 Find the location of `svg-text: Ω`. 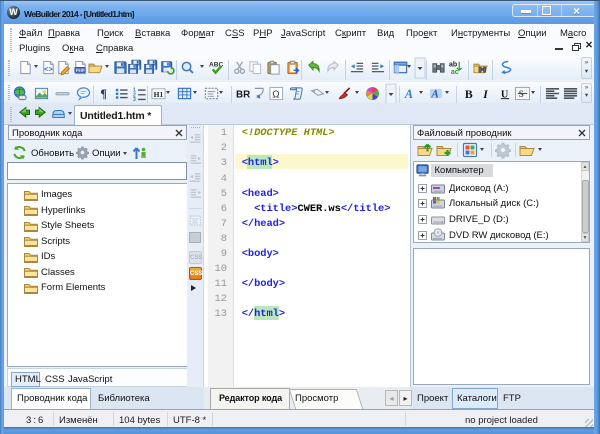

svg-text: Ω is located at coordinates (275, 94).